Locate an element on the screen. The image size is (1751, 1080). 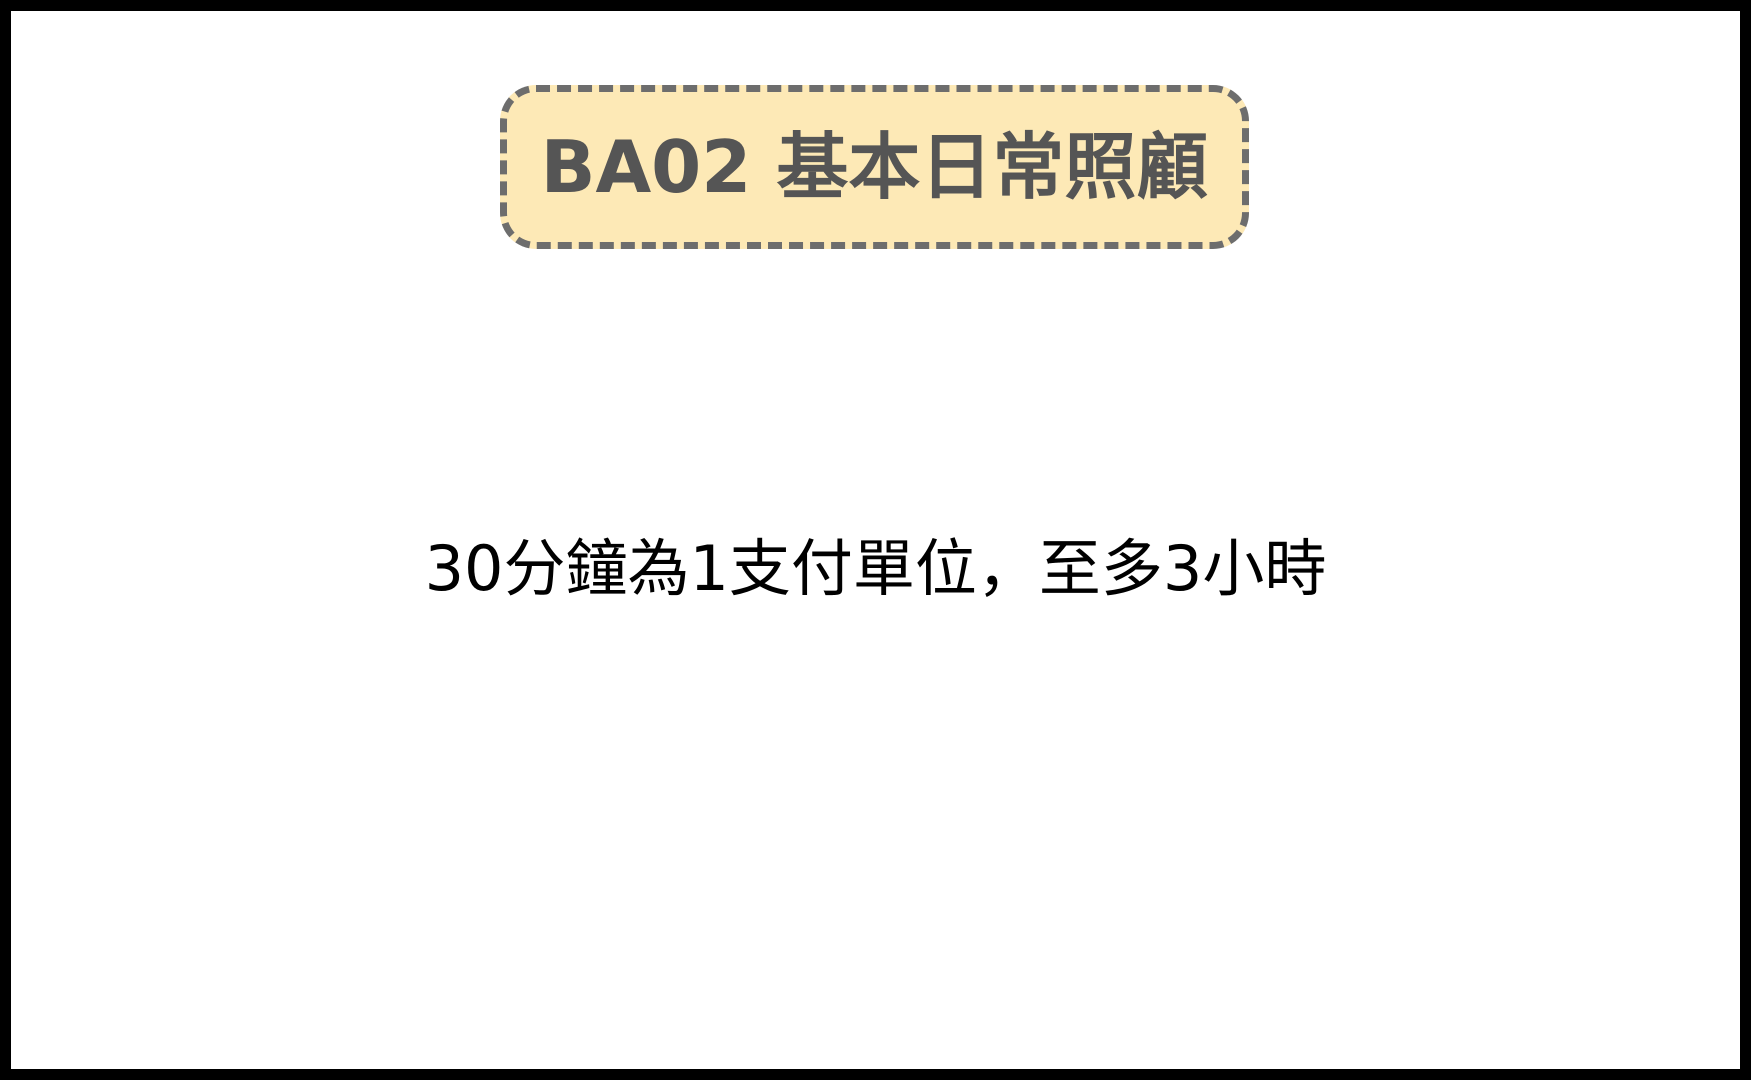
slide-title: BA02 基本日常照顧 is located at coordinates (874, 167).